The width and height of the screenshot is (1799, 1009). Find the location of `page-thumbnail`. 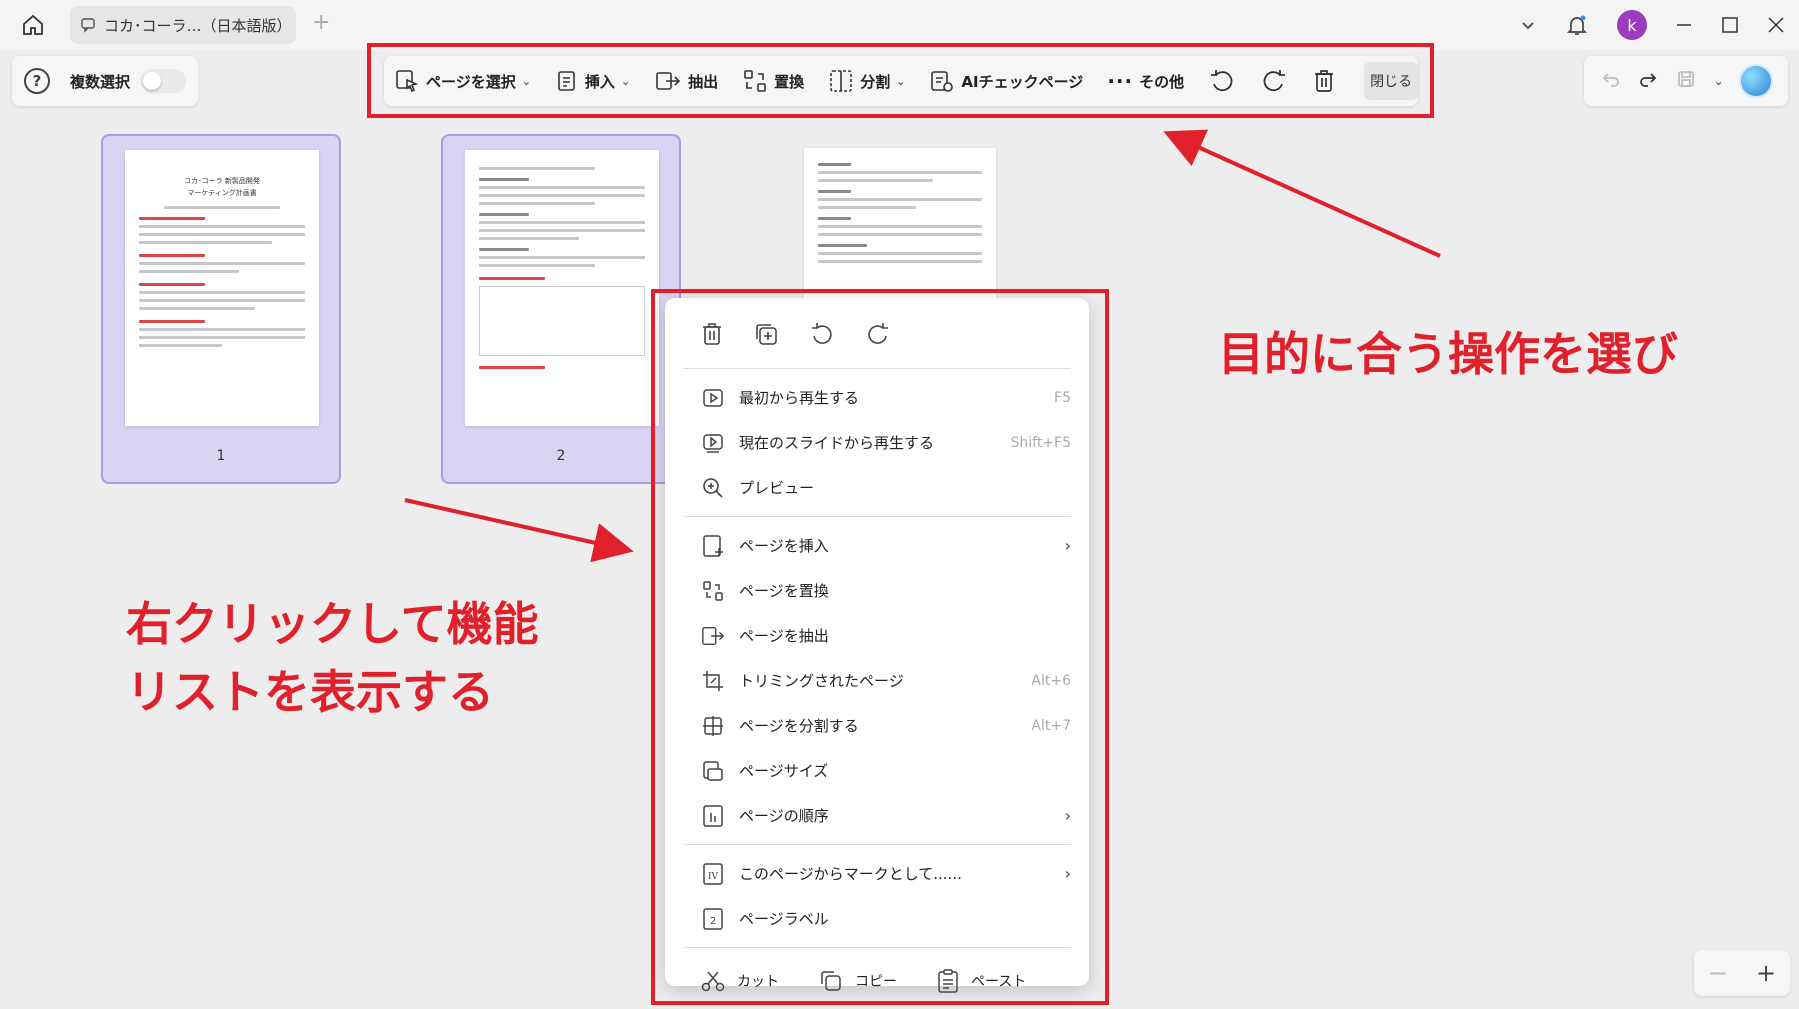

page-thumbnail is located at coordinates (900, 223).